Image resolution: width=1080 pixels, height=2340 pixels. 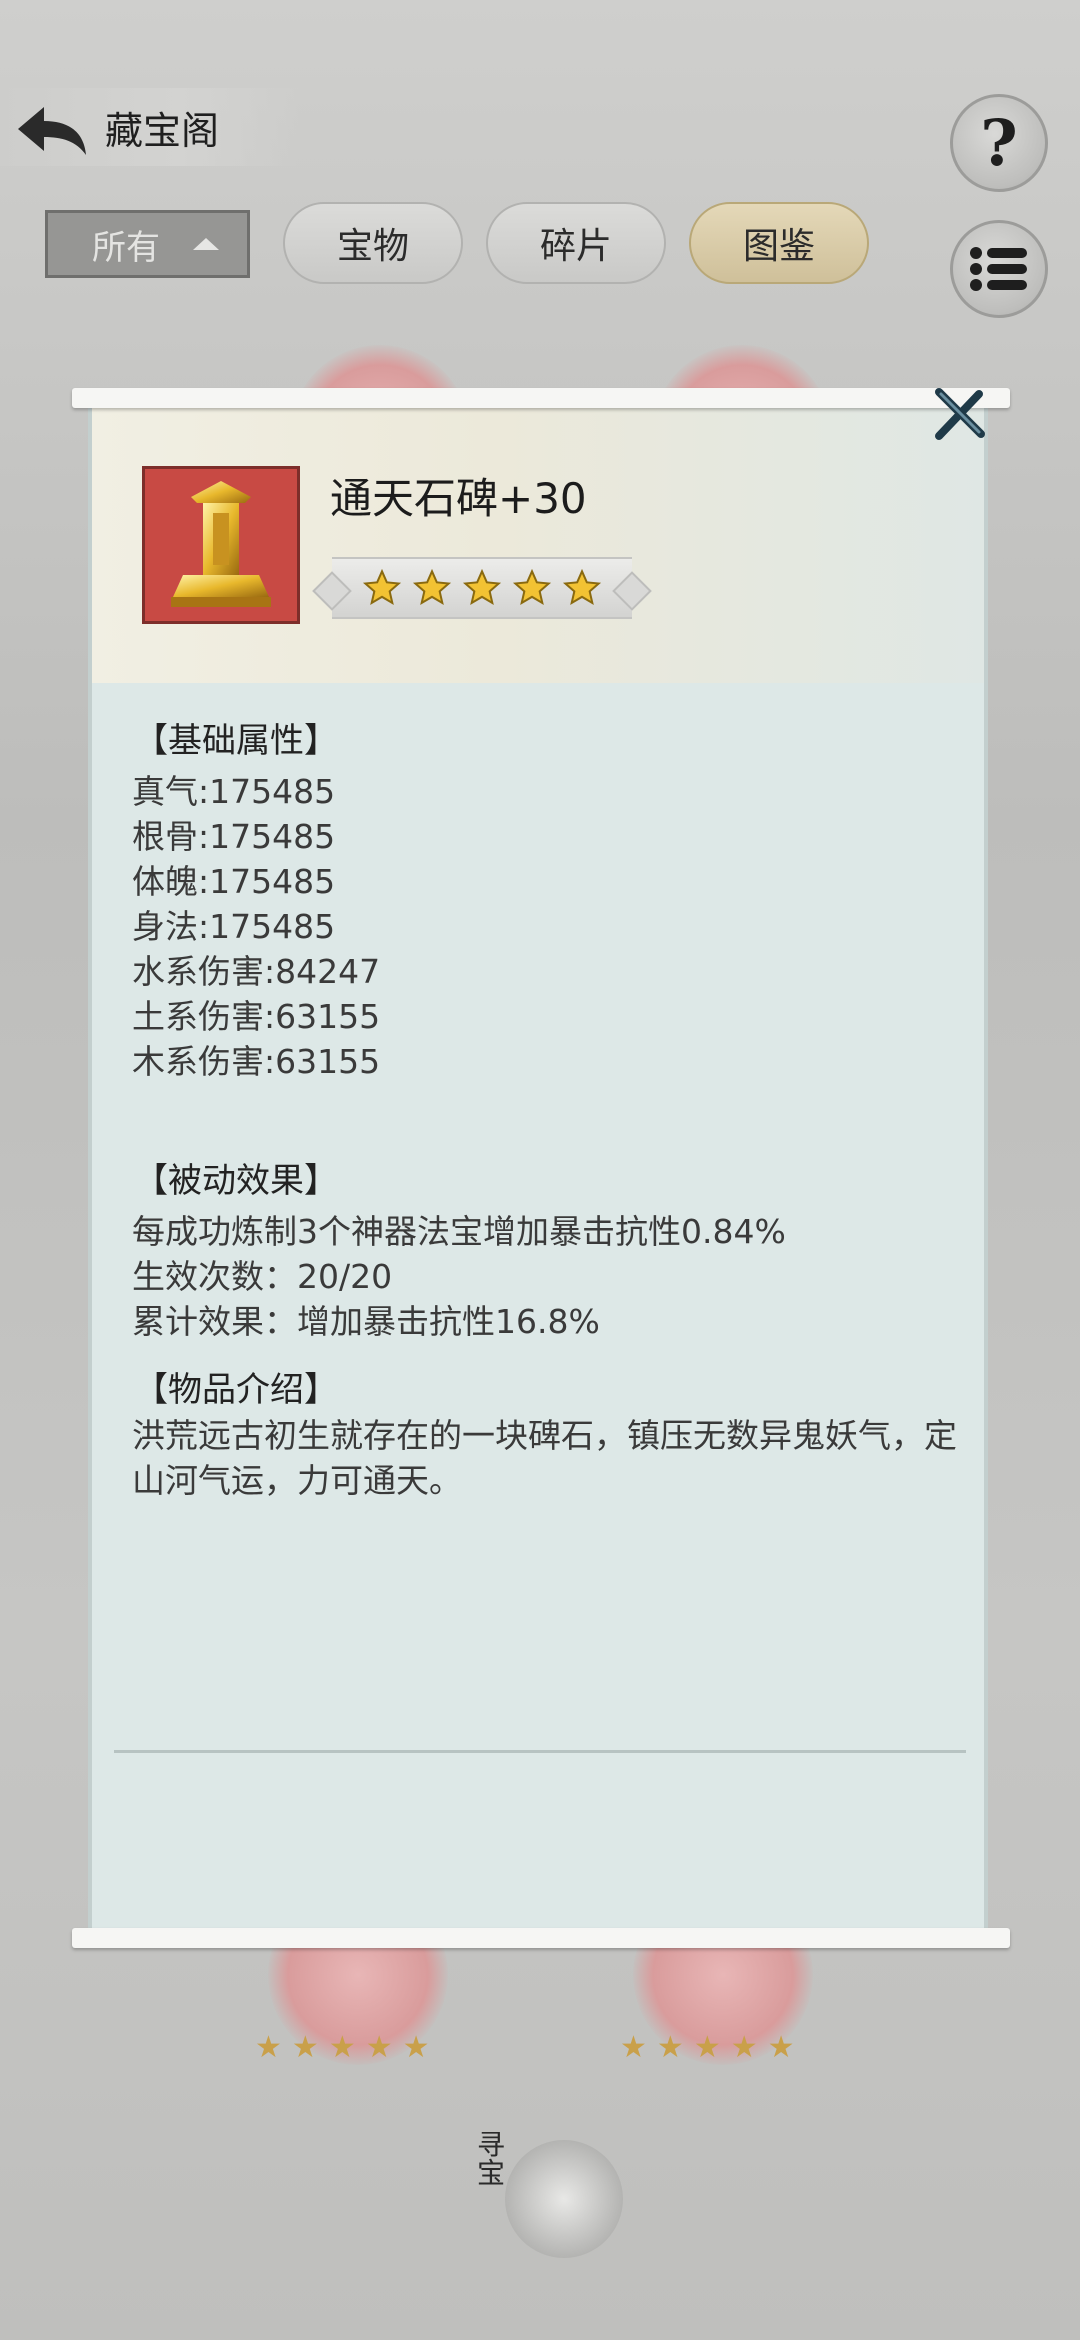 What do you see at coordinates (366, 1321) in the screenshot?
I see `passive-line: 累计效果：增加暴击抗性16.8%` at bounding box center [366, 1321].